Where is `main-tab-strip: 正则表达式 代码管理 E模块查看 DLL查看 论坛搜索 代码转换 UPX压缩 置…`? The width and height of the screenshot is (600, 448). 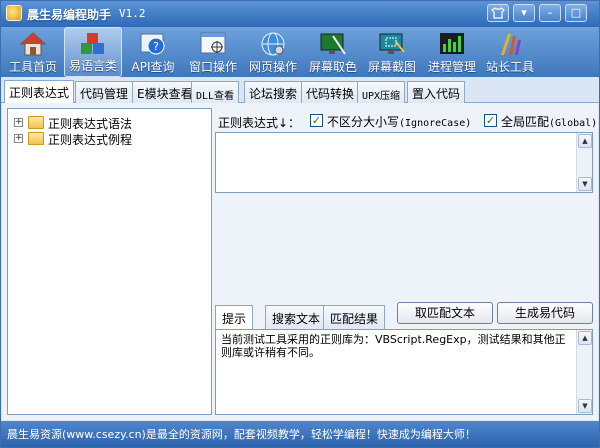 main-tab-strip: 正则表达式 代码管理 E模块查看 DLL查看 论坛搜索 代码转换 UPX压缩 置… is located at coordinates (300, 91).